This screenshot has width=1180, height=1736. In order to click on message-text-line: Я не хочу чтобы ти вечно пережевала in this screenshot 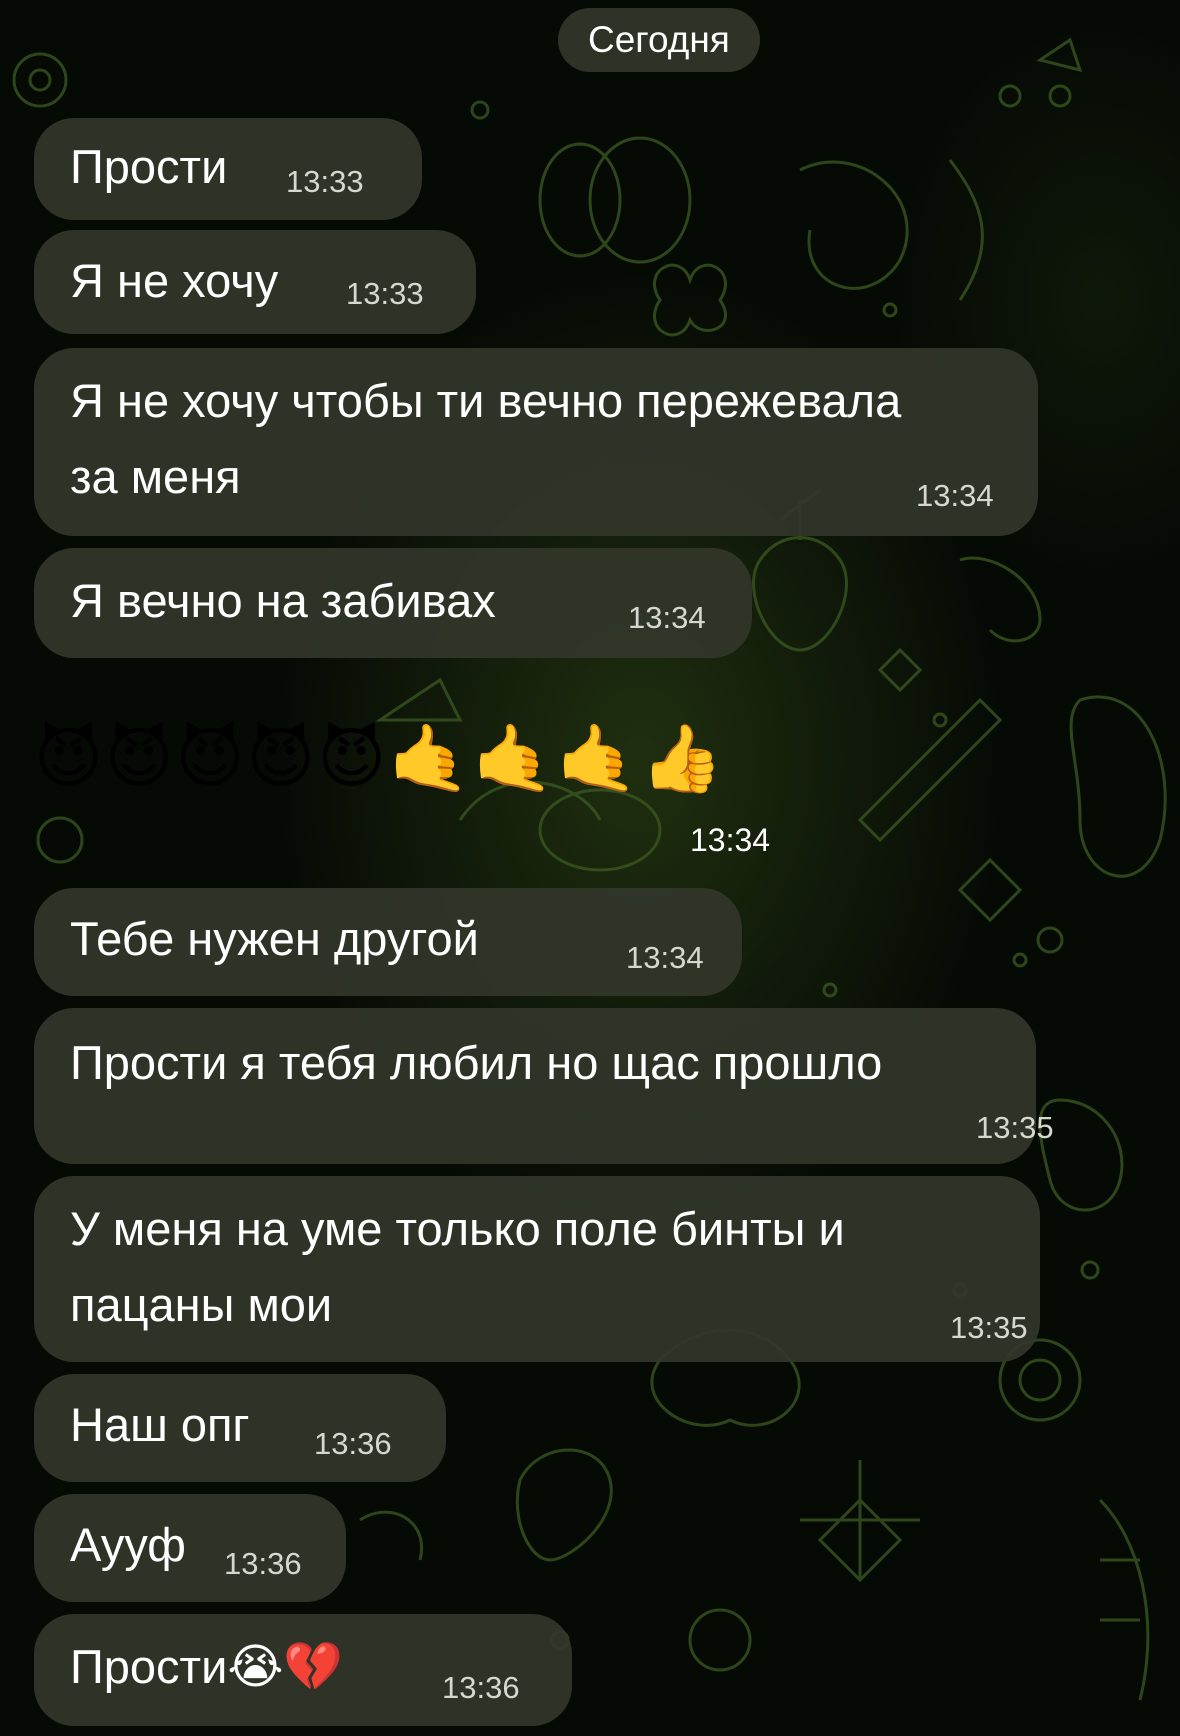, I will do `click(486, 400)`.